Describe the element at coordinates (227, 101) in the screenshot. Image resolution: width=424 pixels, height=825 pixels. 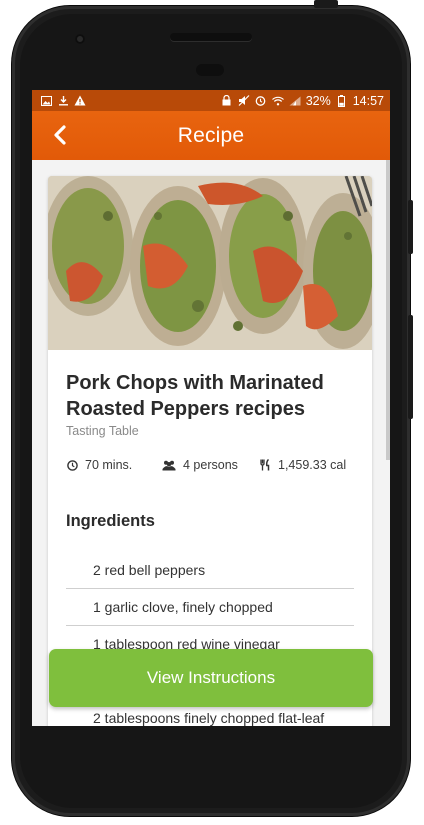
I see `lock-icon` at that location.